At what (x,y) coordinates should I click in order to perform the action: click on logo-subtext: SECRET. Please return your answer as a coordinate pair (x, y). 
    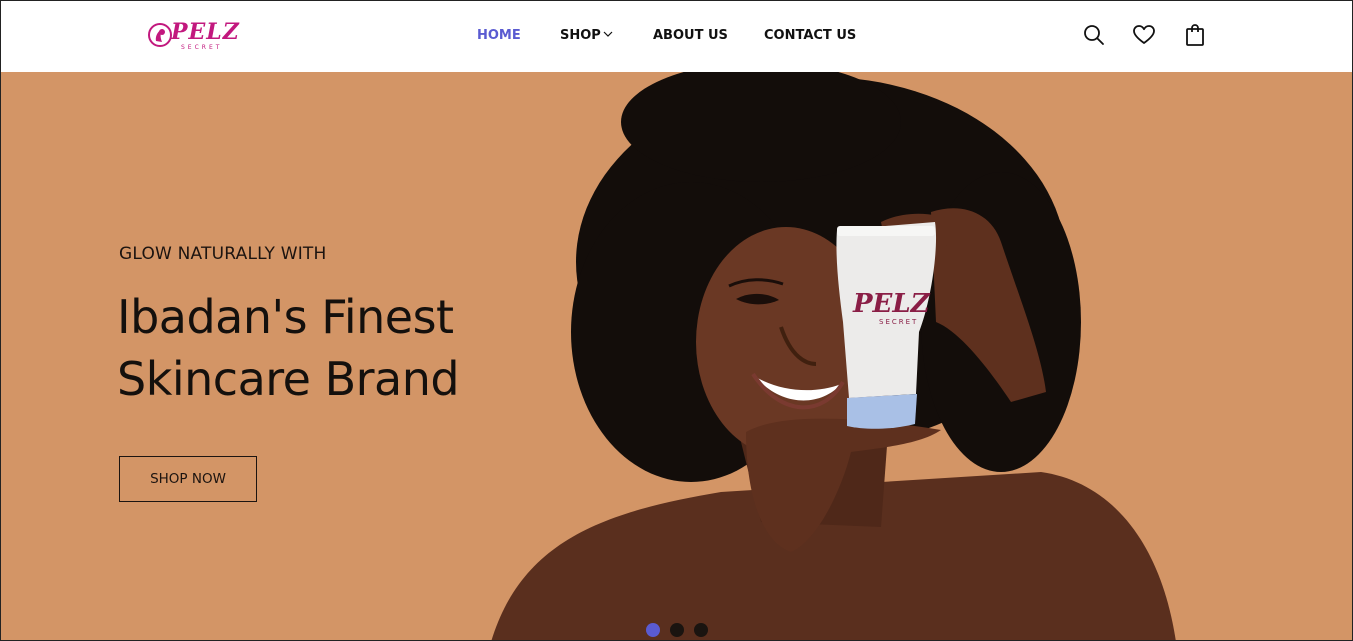
    Looking at the image, I should click on (202, 47).